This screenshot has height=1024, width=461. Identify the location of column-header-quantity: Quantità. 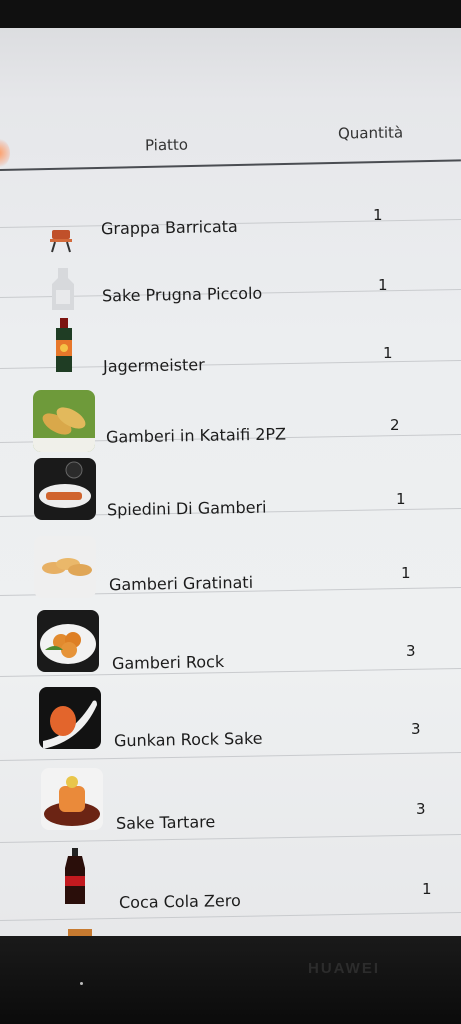
(370, 133).